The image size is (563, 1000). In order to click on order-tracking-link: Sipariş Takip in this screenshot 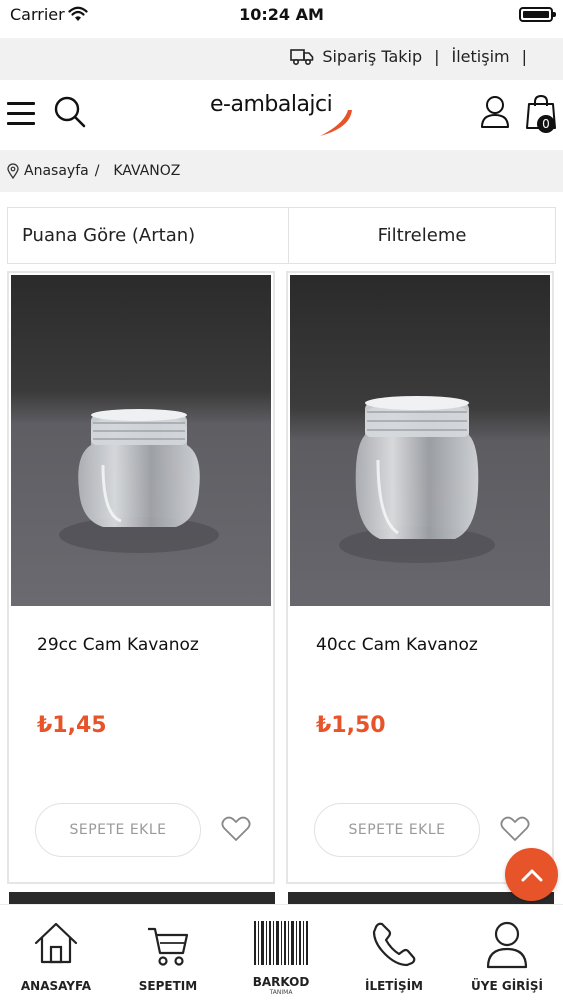, I will do `click(372, 56)`.